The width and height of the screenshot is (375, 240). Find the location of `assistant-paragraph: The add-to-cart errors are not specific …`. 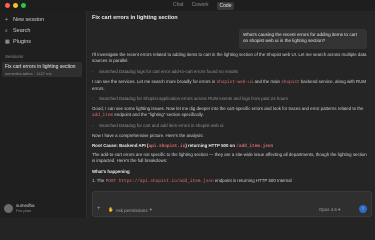

assistant-paragraph: The add-to-cart errors are not specific … is located at coordinates (229, 157).